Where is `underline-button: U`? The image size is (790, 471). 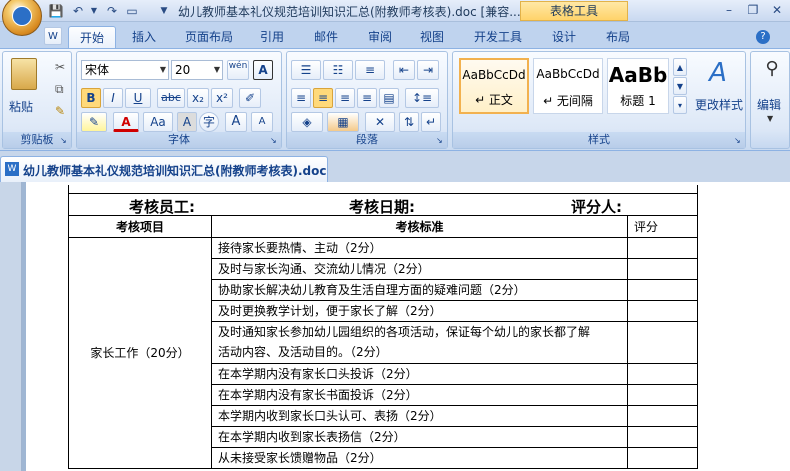 underline-button: U is located at coordinates (138, 98).